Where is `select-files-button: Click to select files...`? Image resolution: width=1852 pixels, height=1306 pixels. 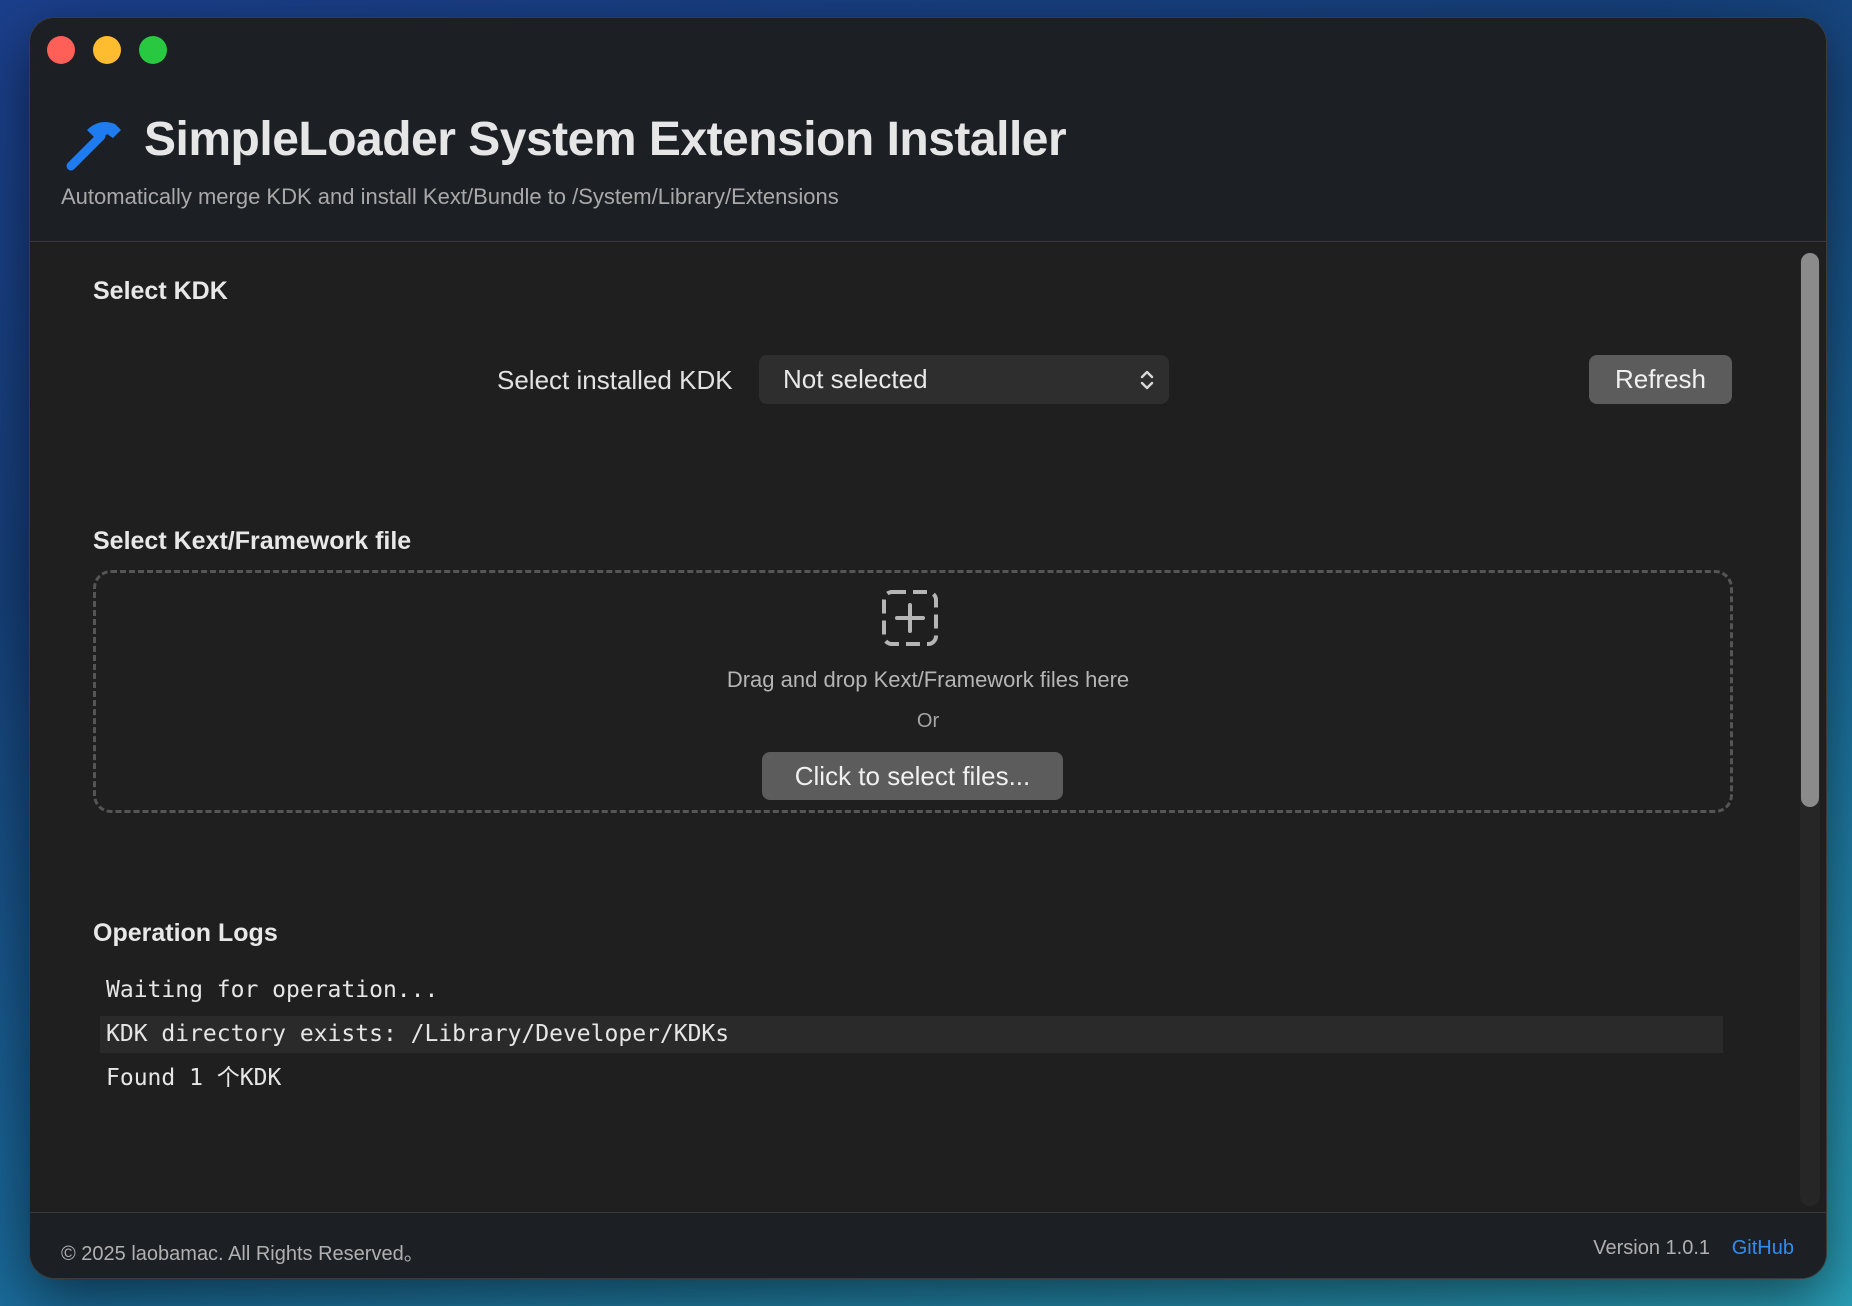 select-files-button: Click to select files... is located at coordinates (912, 776).